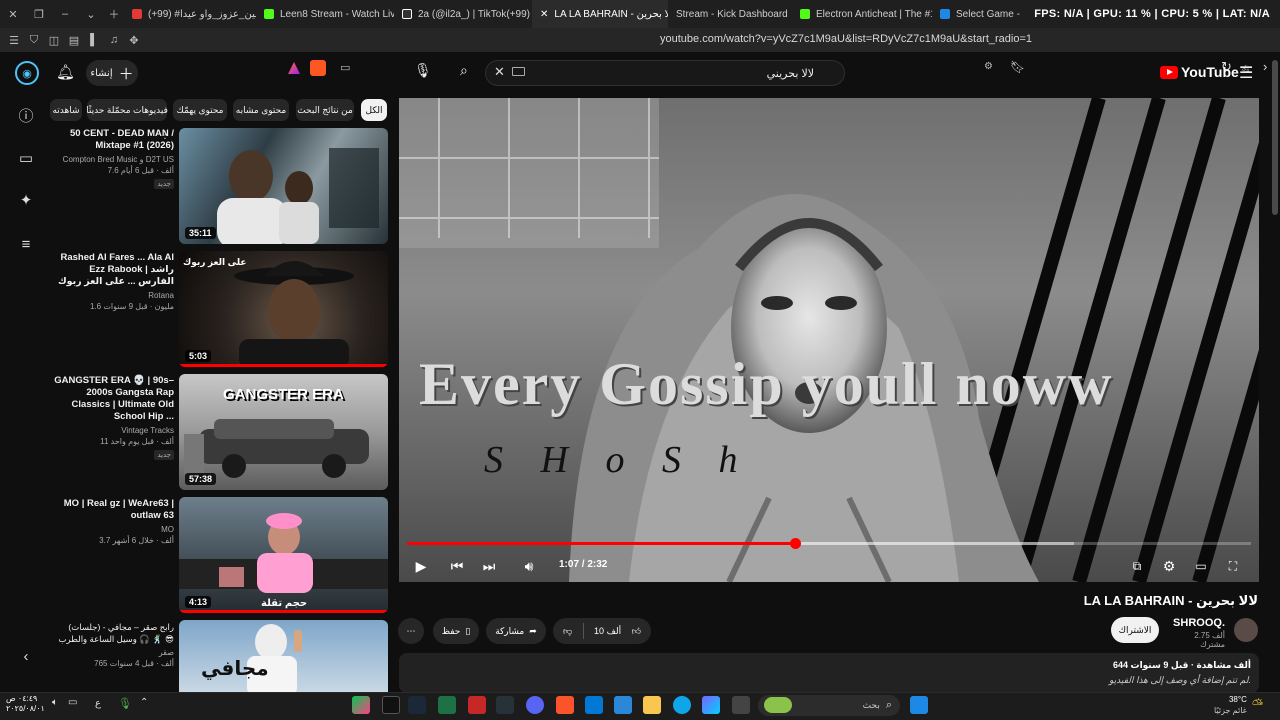  What do you see at coordinates (66, 110) in the screenshot?
I see `chip-watched: شاهدته` at bounding box center [66, 110].